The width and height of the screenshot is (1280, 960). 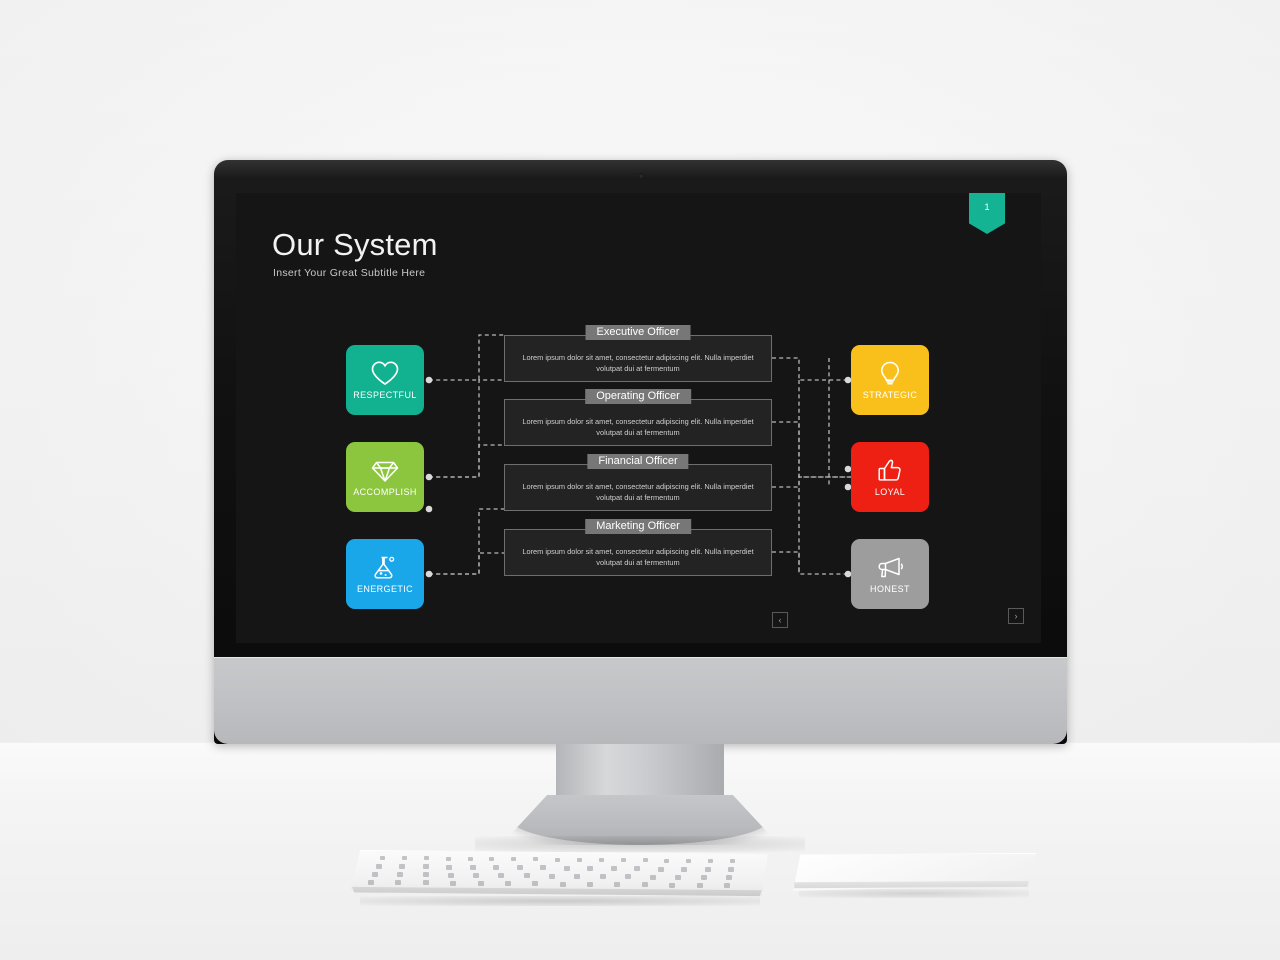 What do you see at coordinates (890, 395) in the screenshot?
I see `tile-label: STRATEGIC` at bounding box center [890, 395].